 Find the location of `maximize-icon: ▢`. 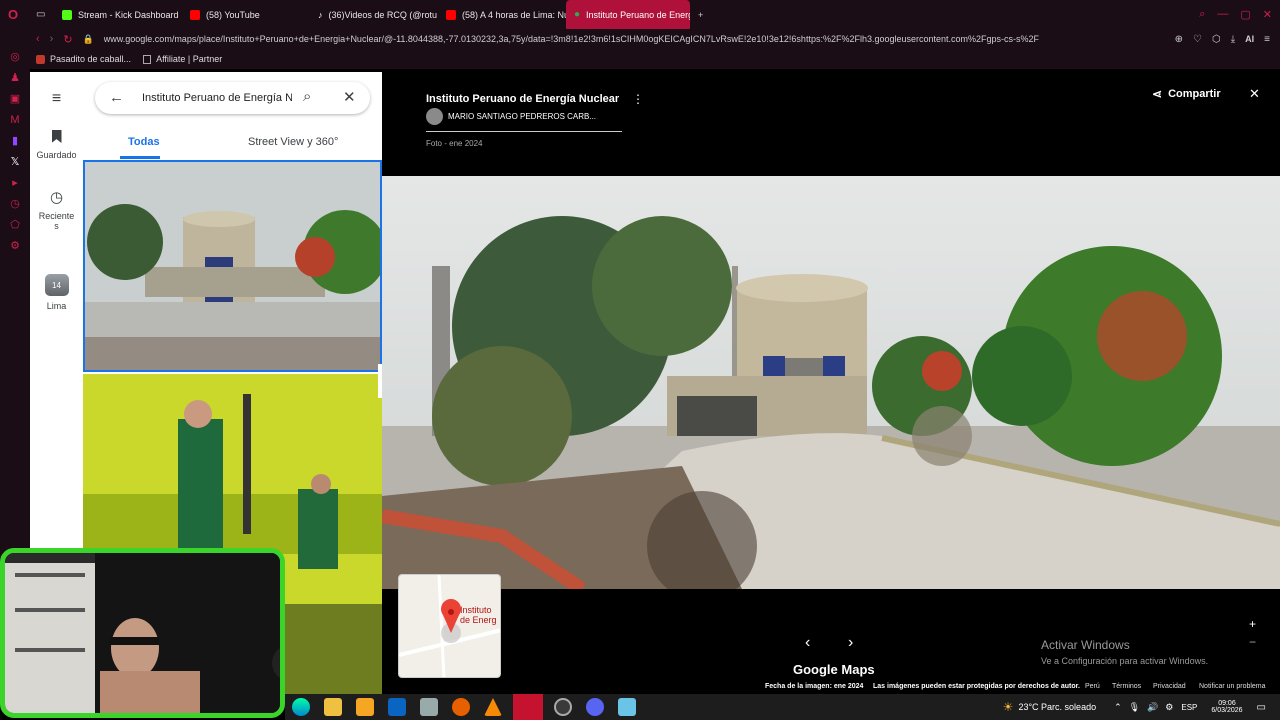

maximize-icon: ▢ is located at coordinates (1245, 14).